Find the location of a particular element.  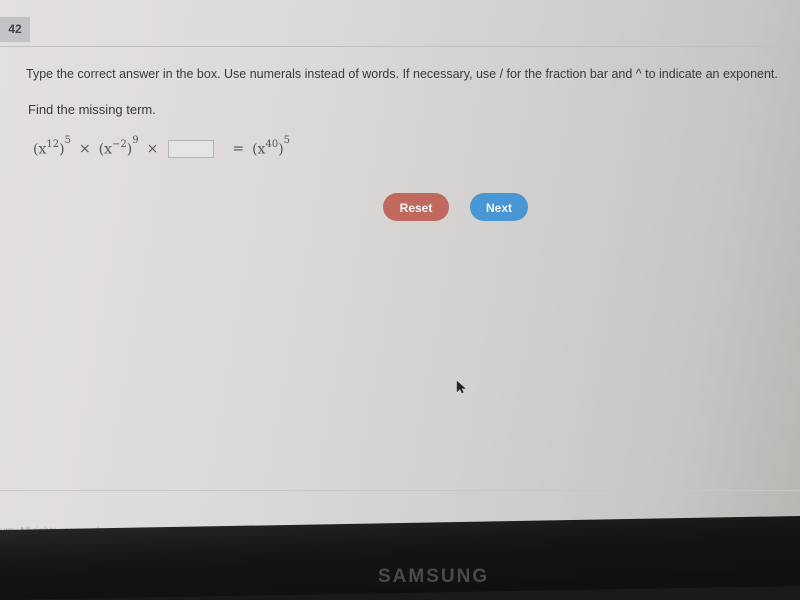

question-header: 42 is located at coordinates (400, 23).